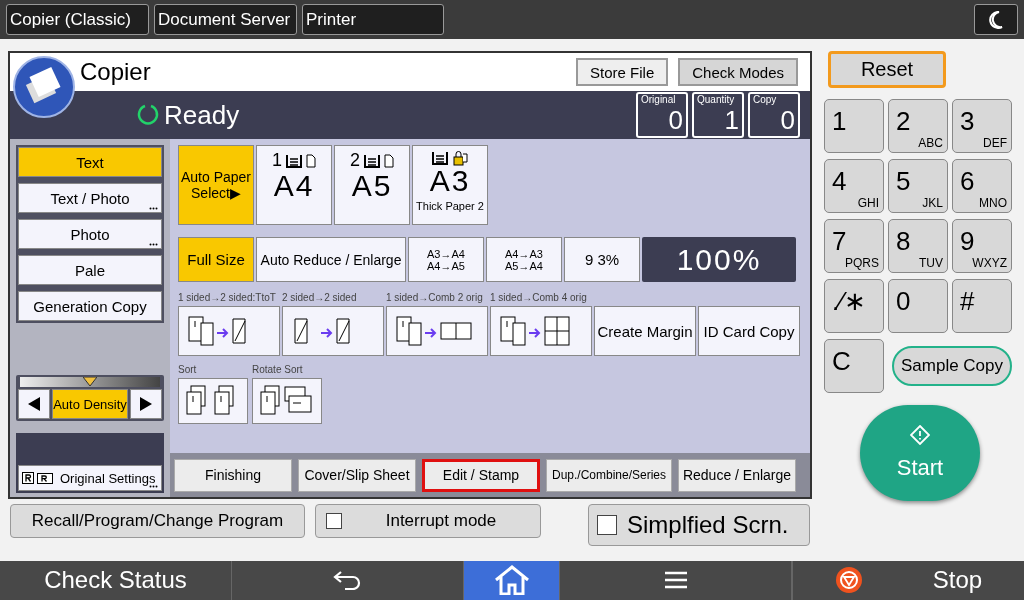  What do you see at coordinates (90, 234) in the screenshot?
I see `original-type-button: Photo` at bounding box center [90, 234].